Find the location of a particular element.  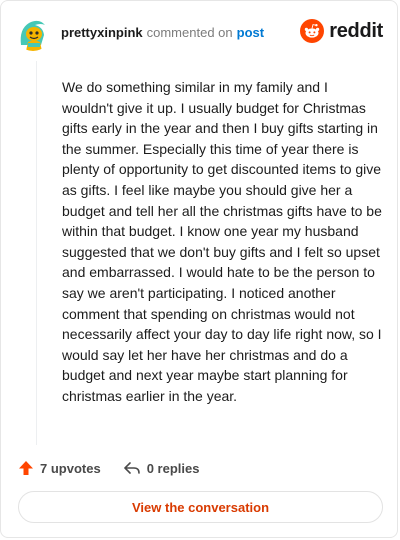

username-link: prettyxinpink is located at coordinates (102, 32).